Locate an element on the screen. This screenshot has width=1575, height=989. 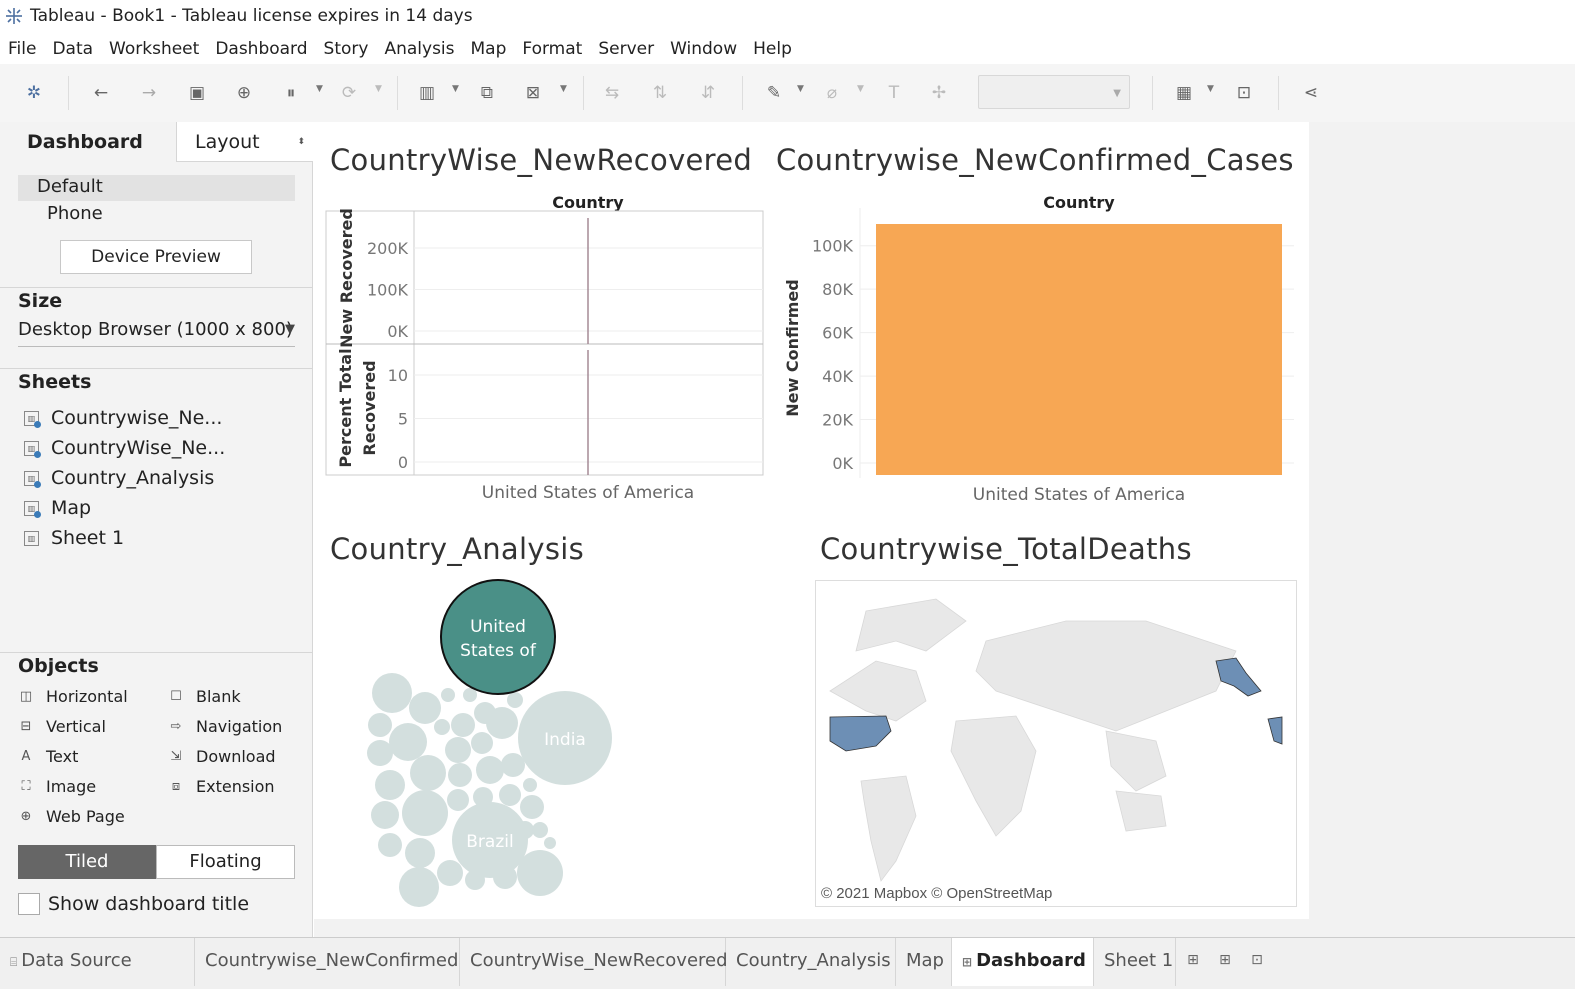
menu-story: Story is located at coordinates (346, 49).